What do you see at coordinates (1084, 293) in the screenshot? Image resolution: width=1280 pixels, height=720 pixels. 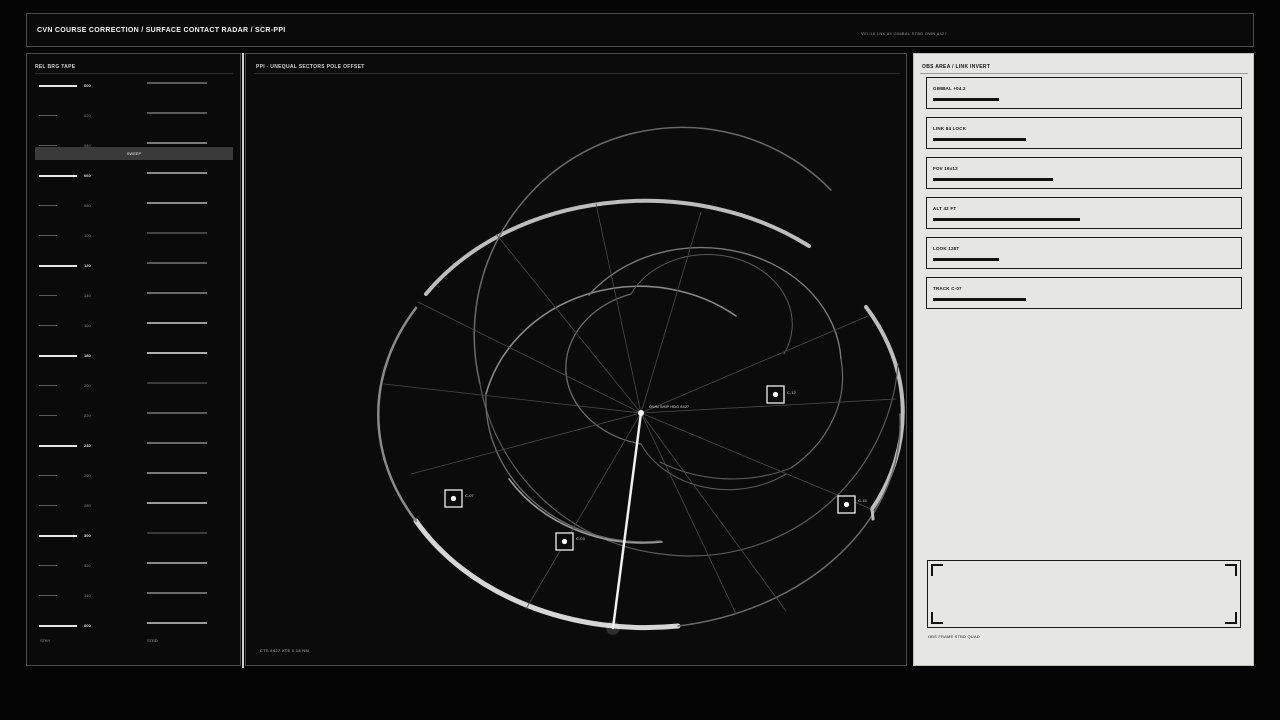 I see `obs-card: TRACK C-07` at bounding box center [1084, 293].